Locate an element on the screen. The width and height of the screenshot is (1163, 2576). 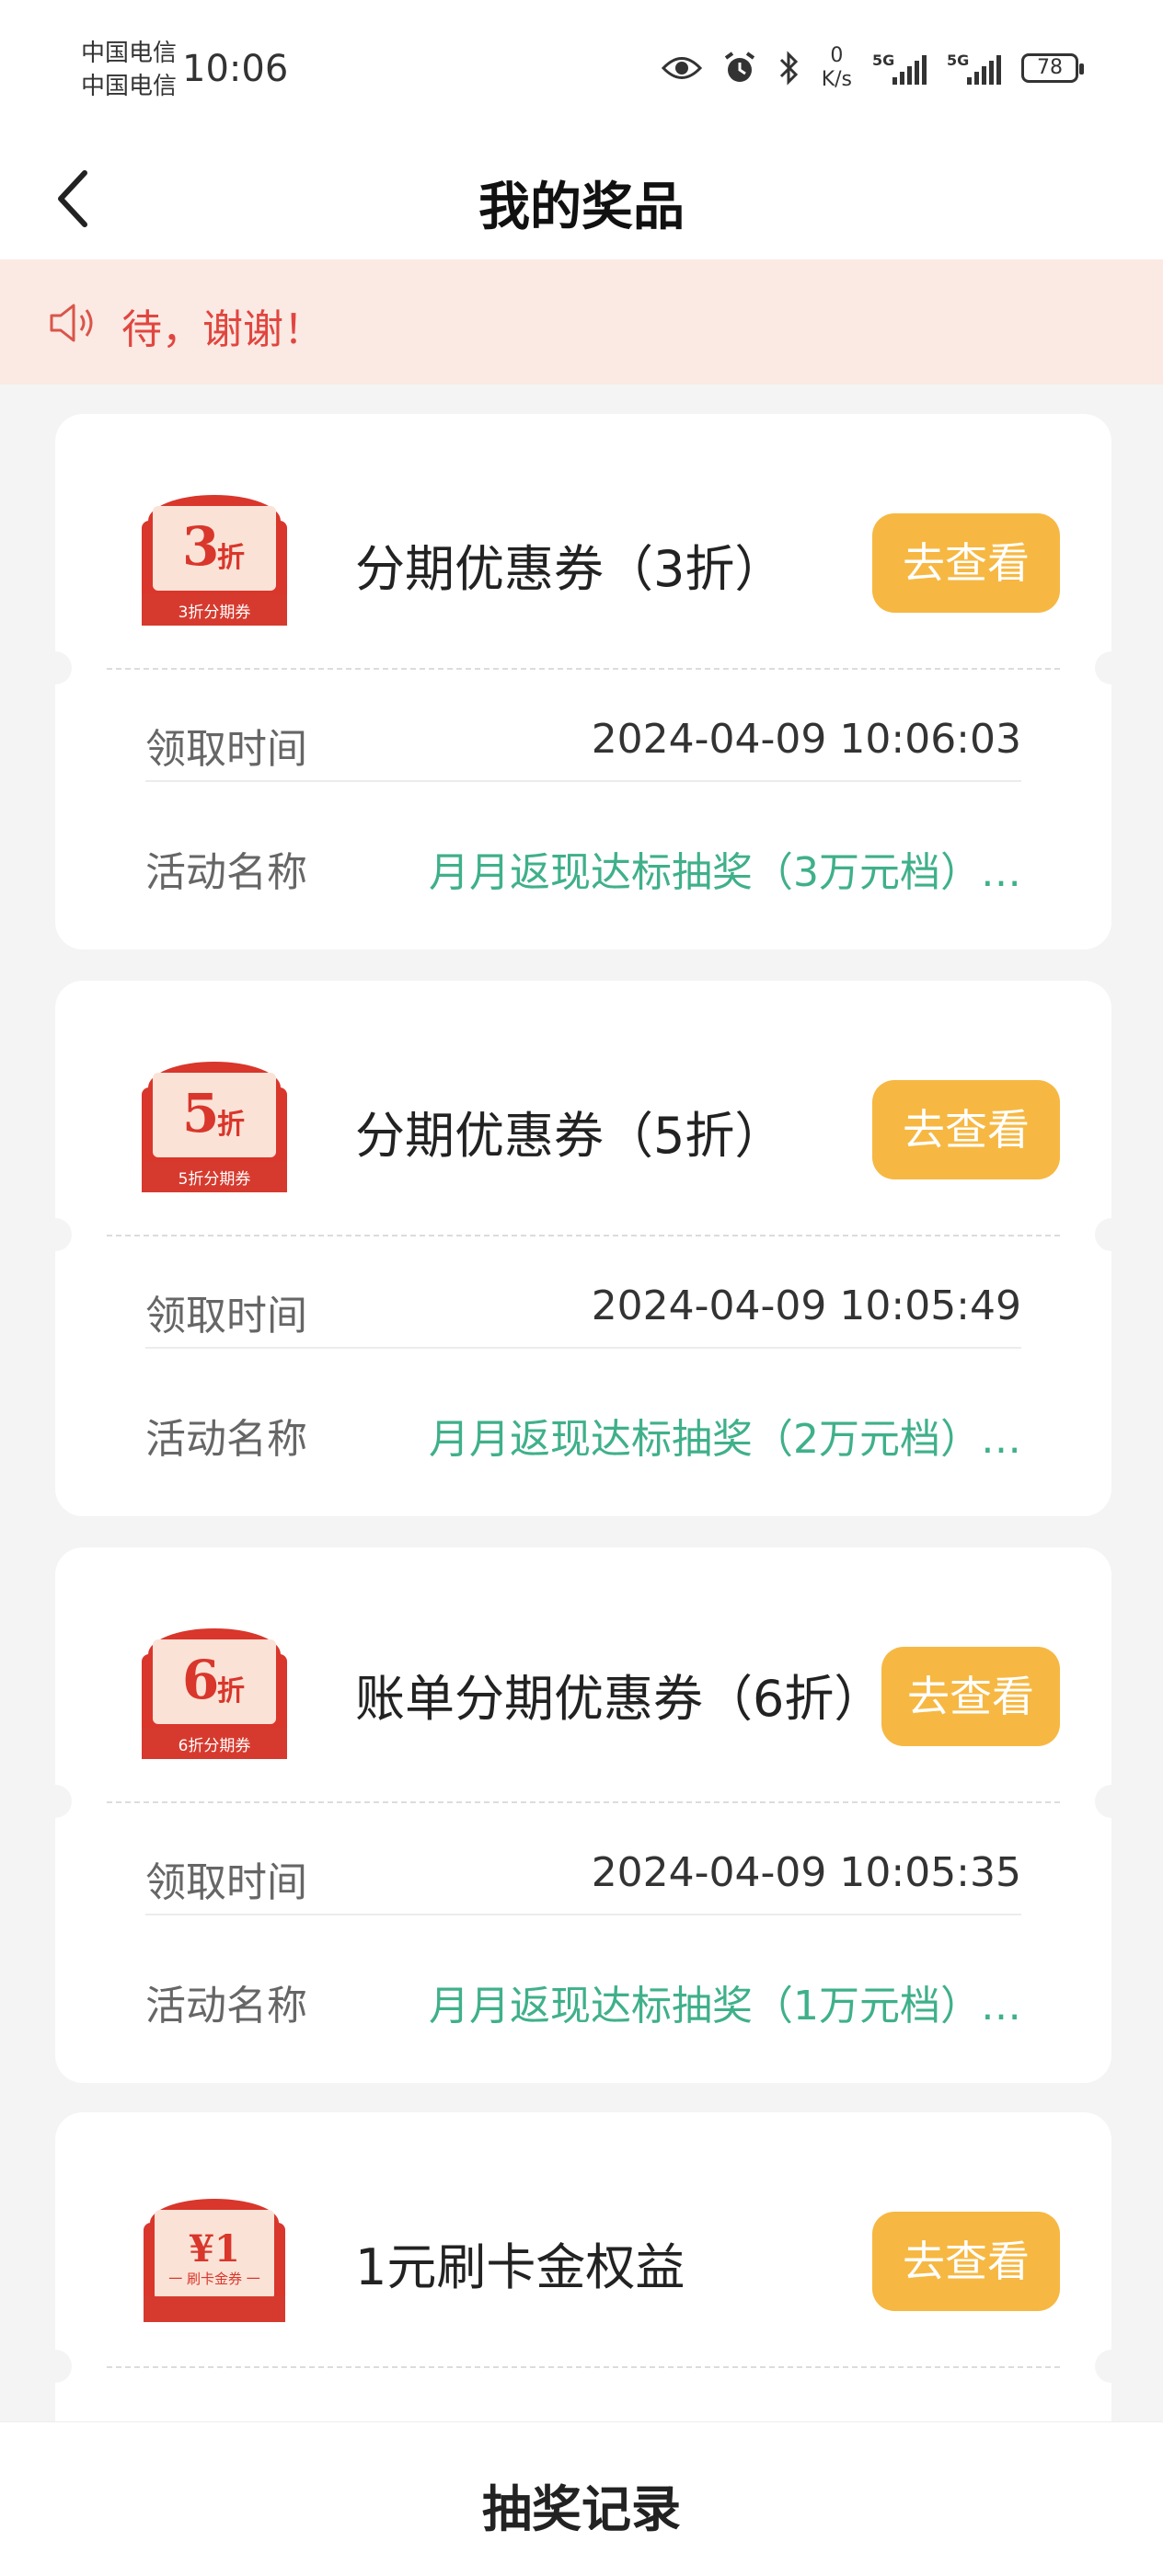
discount-coupon-icon: 5 折 5折分期券 is located at coordinates (214, 1127).